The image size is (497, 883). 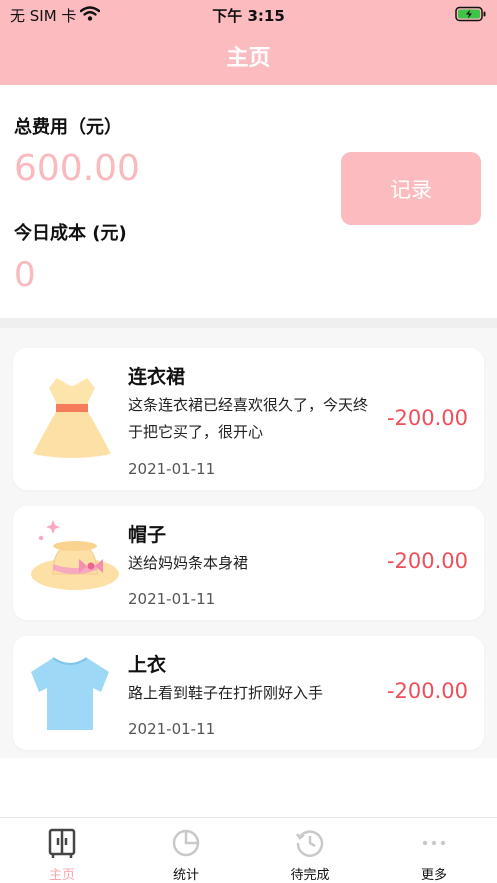 What do you see at coordinates (248, 323) in the screenshot?
I see `section-divider` at bounding box center [248, 323].